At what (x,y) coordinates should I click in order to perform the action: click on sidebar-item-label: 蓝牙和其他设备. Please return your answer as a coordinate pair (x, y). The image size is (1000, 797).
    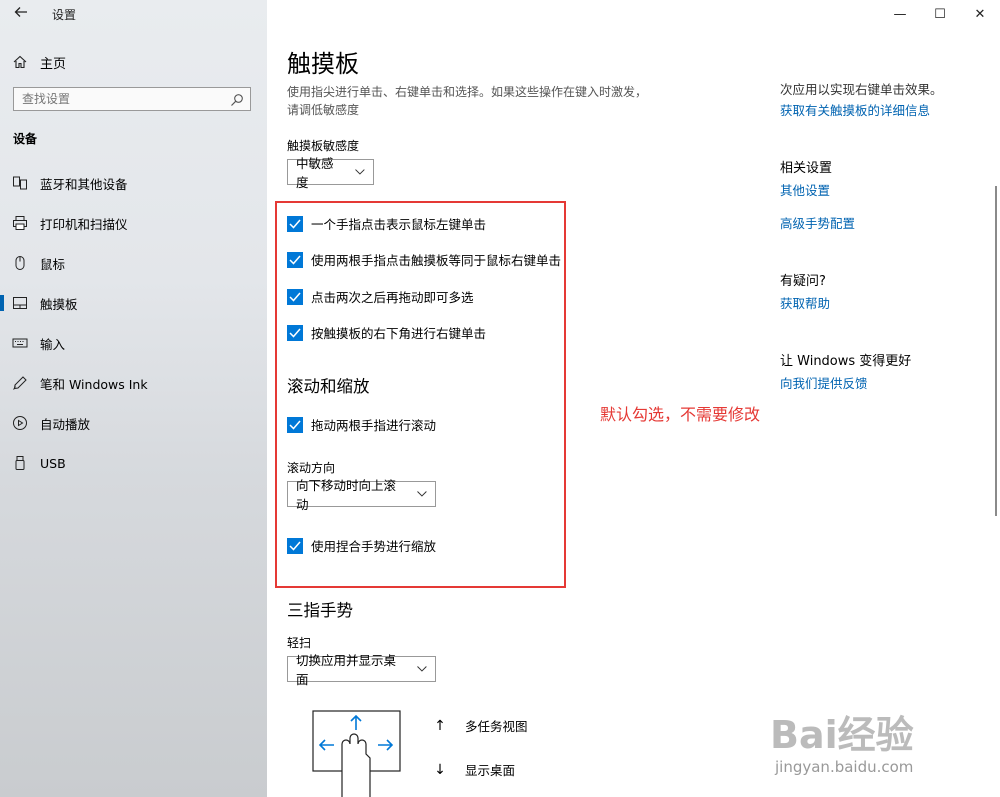
    Looking at the image, I should click on (84, 184).